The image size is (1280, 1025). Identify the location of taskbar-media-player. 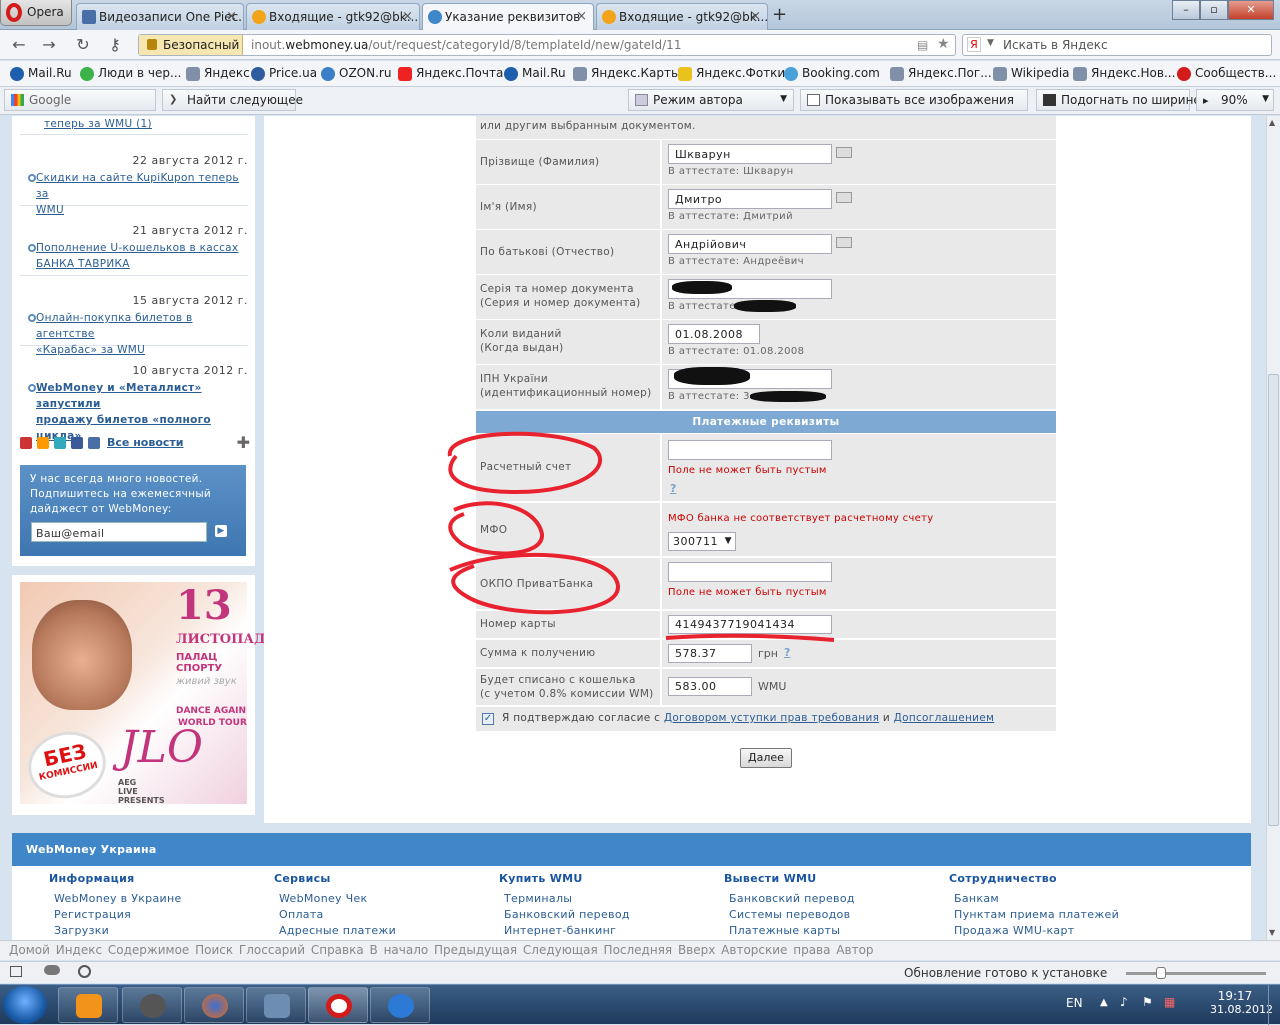
(88, 1005).